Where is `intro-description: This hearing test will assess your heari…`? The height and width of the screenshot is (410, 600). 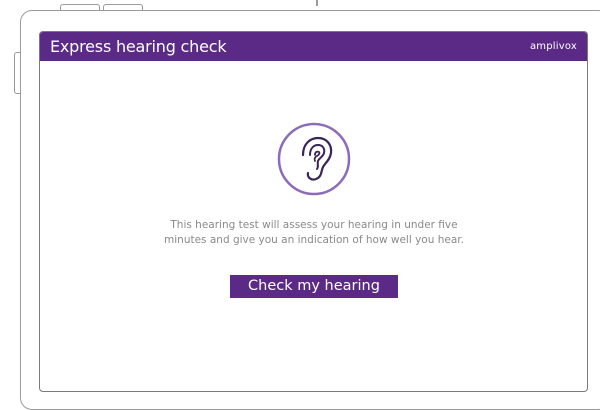
intro-description: This hearing test will assess your heari… is located at coordinates (314, 233).